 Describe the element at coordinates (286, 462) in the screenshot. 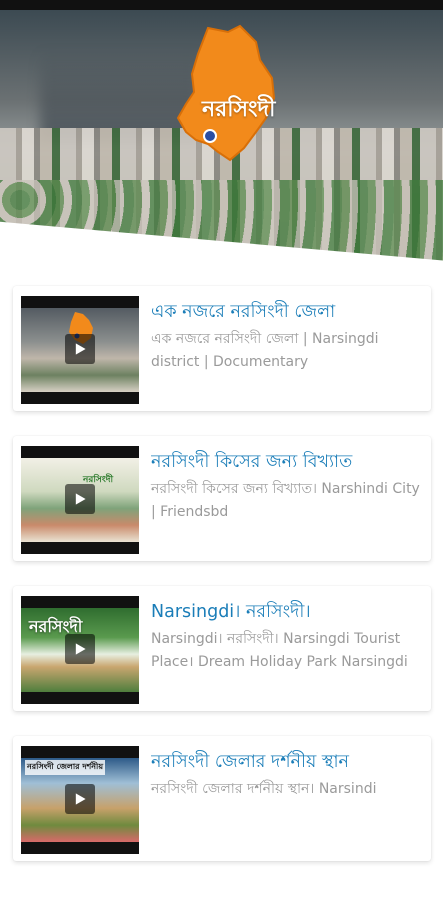

I see `video-title: নরসিংদী কিসের জন্য বিখ্যাত` at that location.